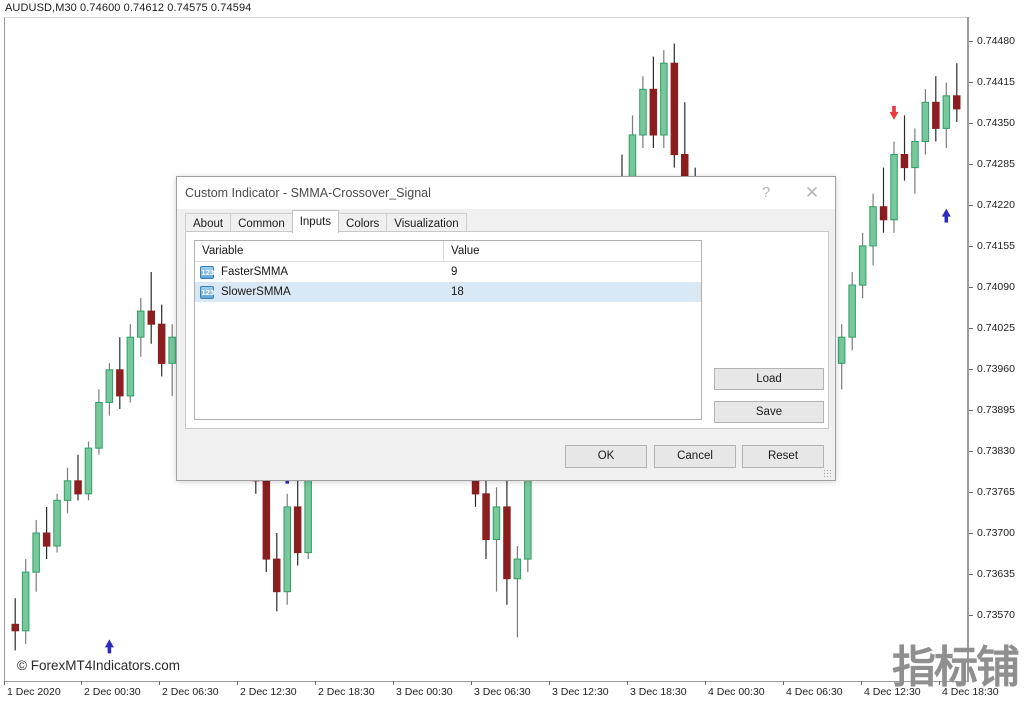  What do you see at coordinates (572, 272) in the screenshot?
I see `value-field: 9` at bounding box center [572, 272].